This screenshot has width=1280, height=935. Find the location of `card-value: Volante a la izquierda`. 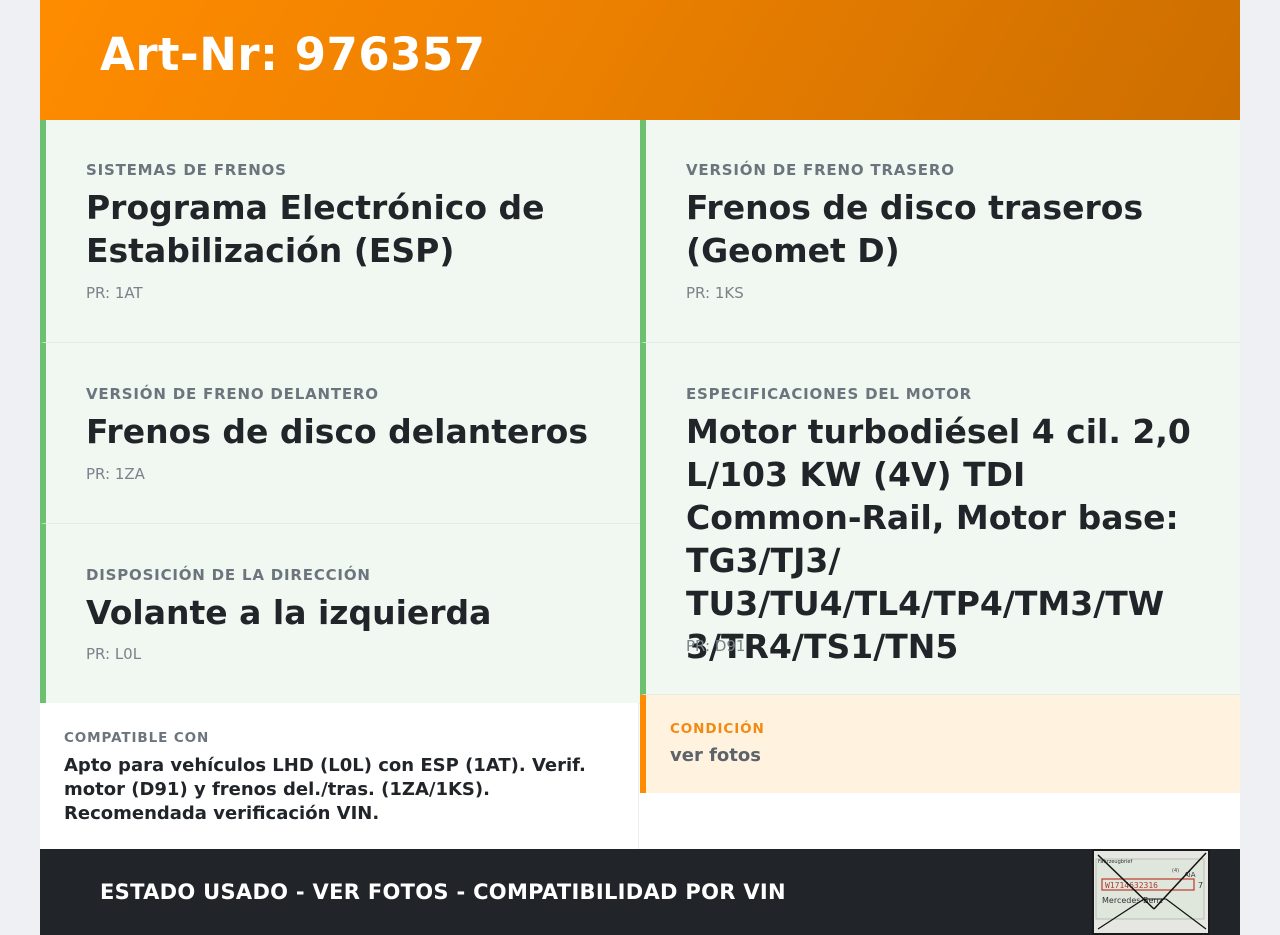

card-value: Volante a la izquierda is located at coordinates (289, 612).